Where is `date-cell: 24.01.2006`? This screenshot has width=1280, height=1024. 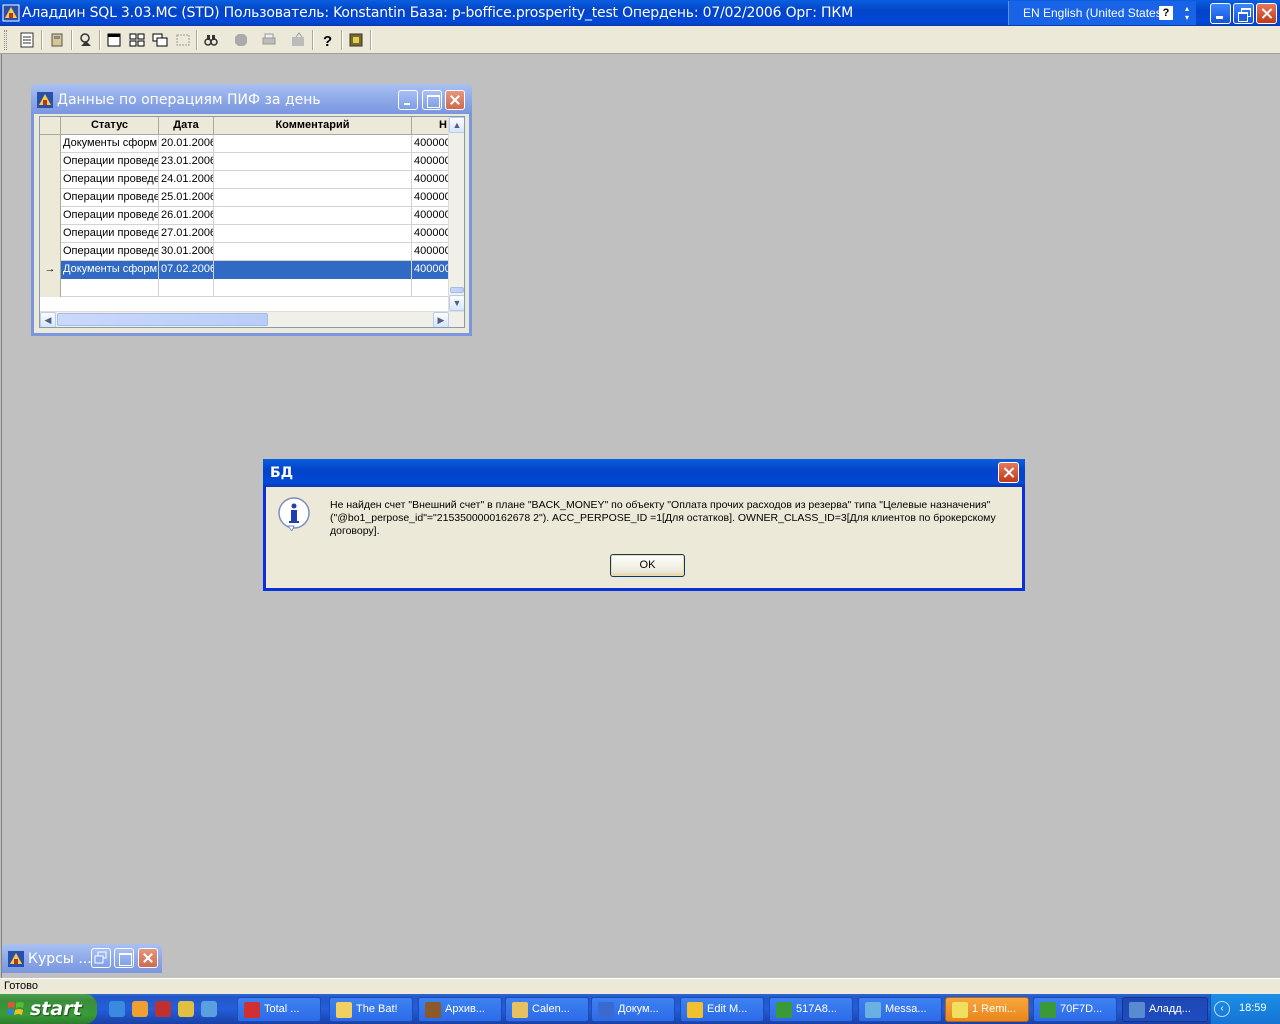 date-cell: 24.01.2006 is located at coordinates (186, 180).